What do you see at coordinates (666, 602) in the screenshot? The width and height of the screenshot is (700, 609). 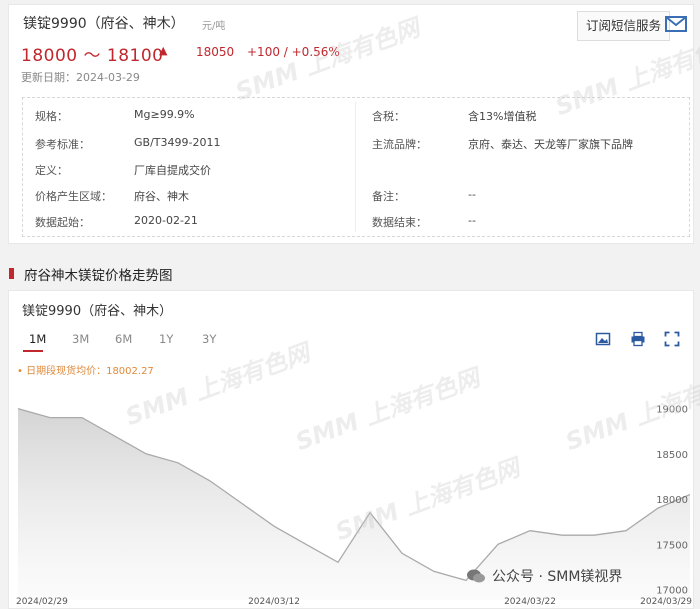 I see `x-tick-label: 2024/03/29` at bounding box center [666, 602].